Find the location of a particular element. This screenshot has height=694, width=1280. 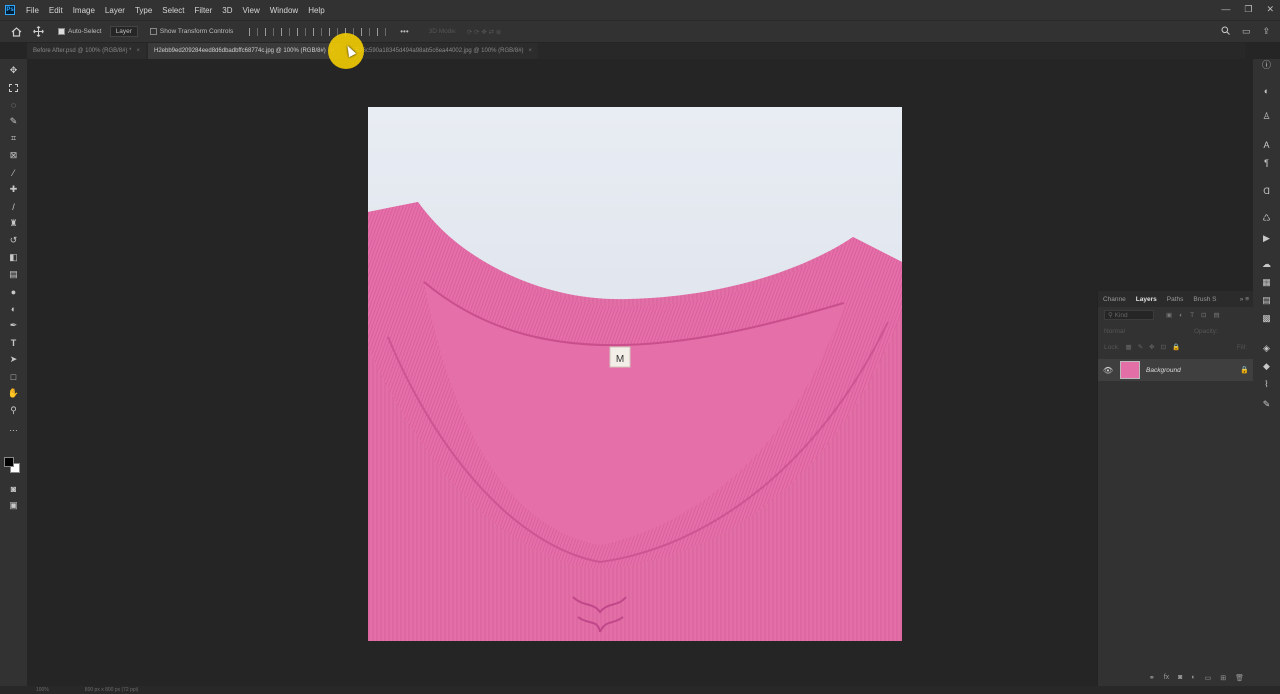

hand-tool-icon: ✋ is located at coordinates (13, 393).